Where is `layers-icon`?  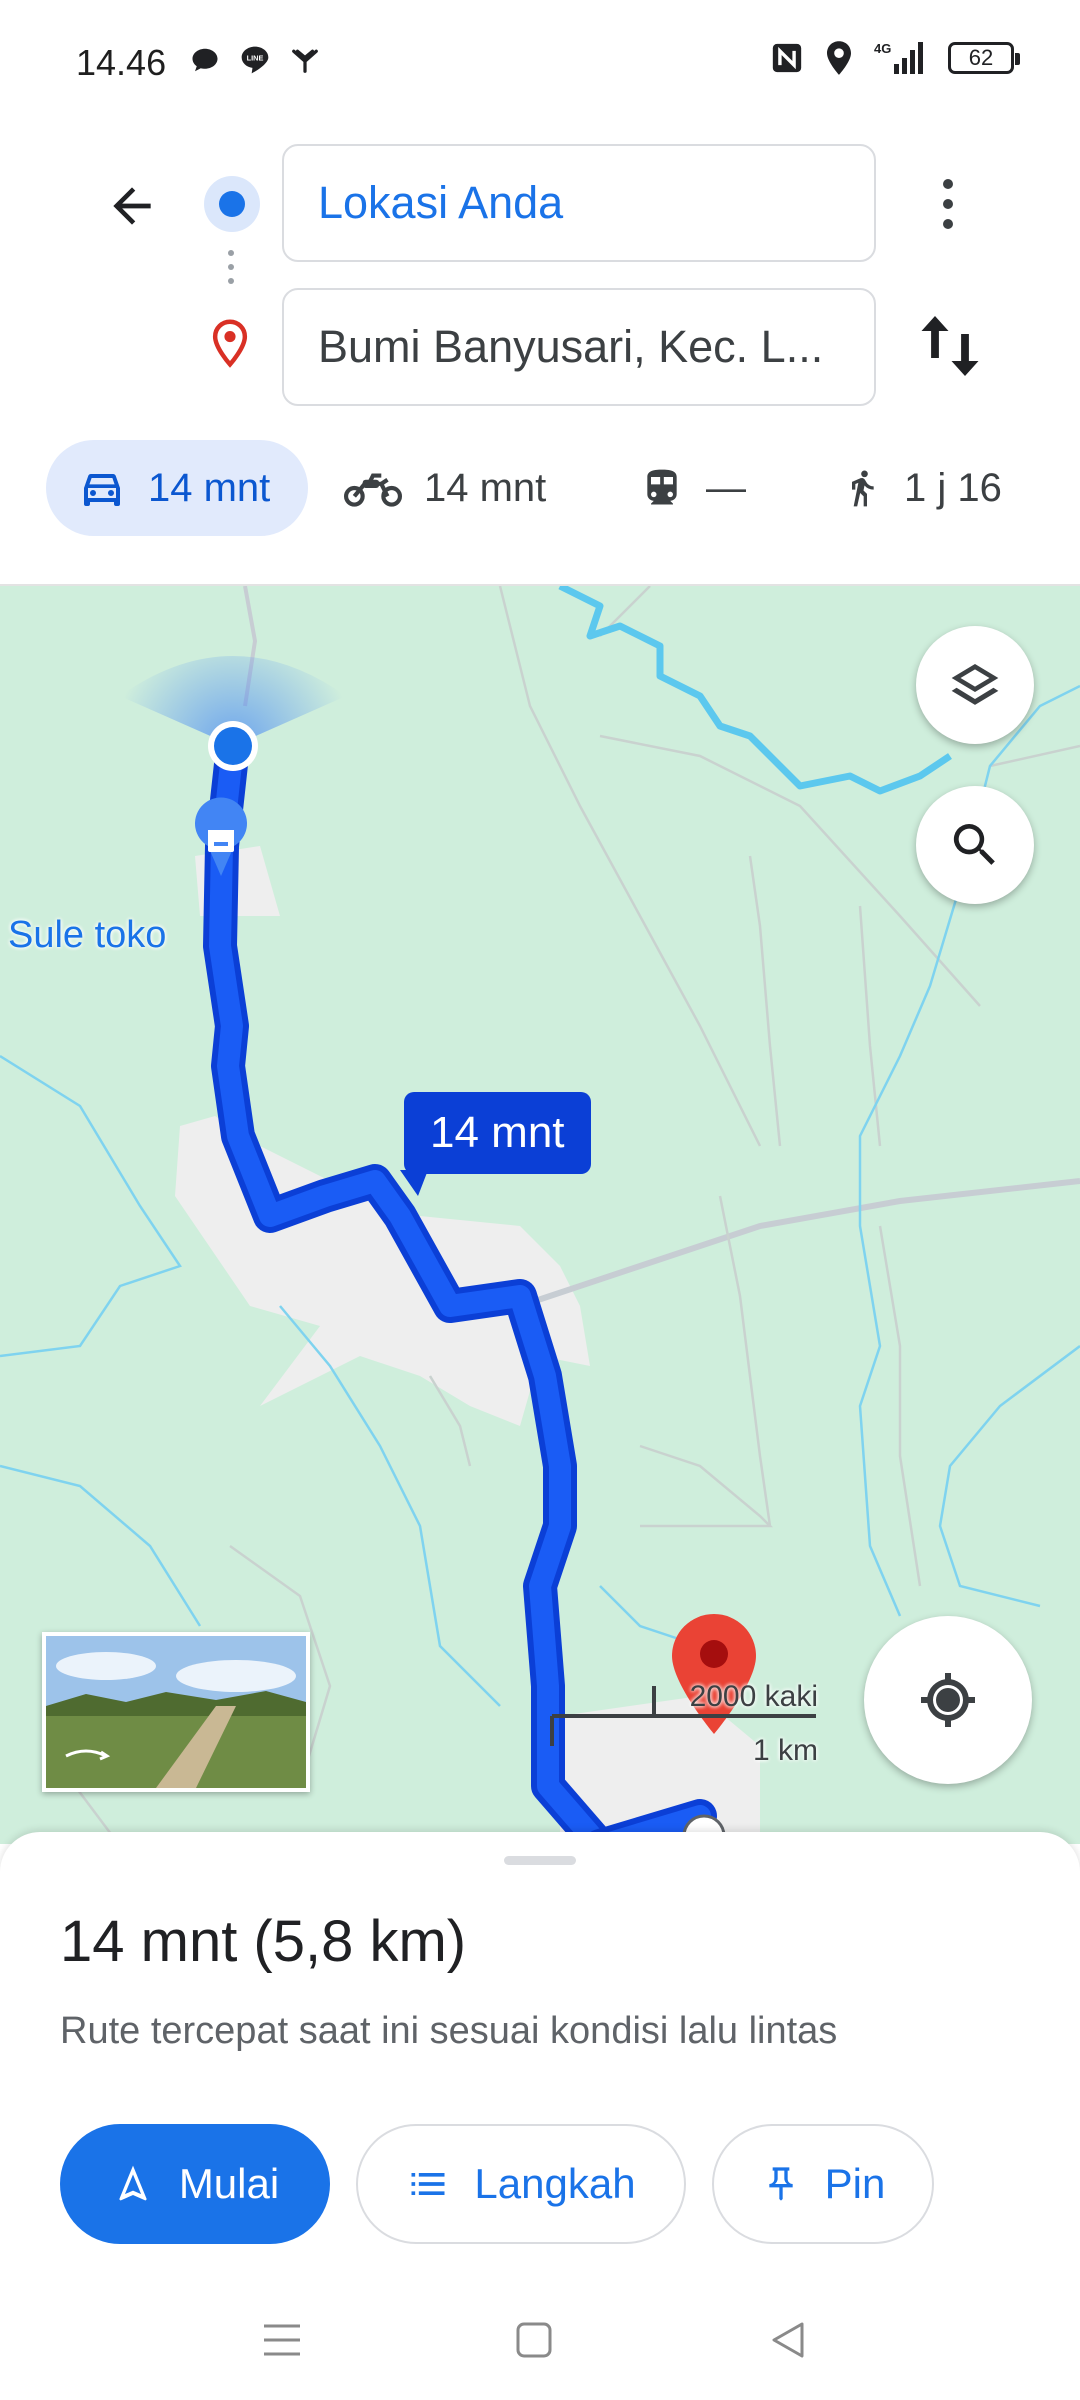
layers-icon is located at coordinates (975, 684).